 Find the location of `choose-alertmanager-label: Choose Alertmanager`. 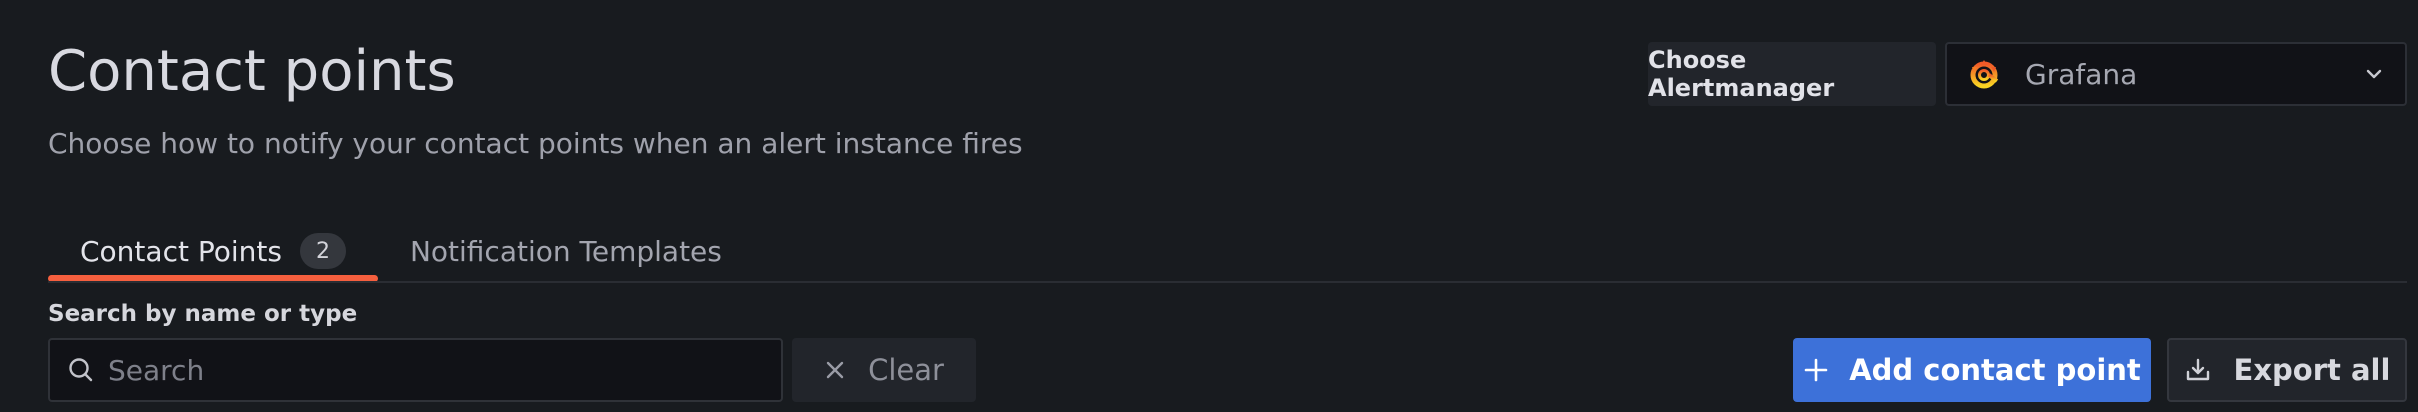

choose-alertmanager-label: Choose Alertmanager is located at coordinates (1792, 74).